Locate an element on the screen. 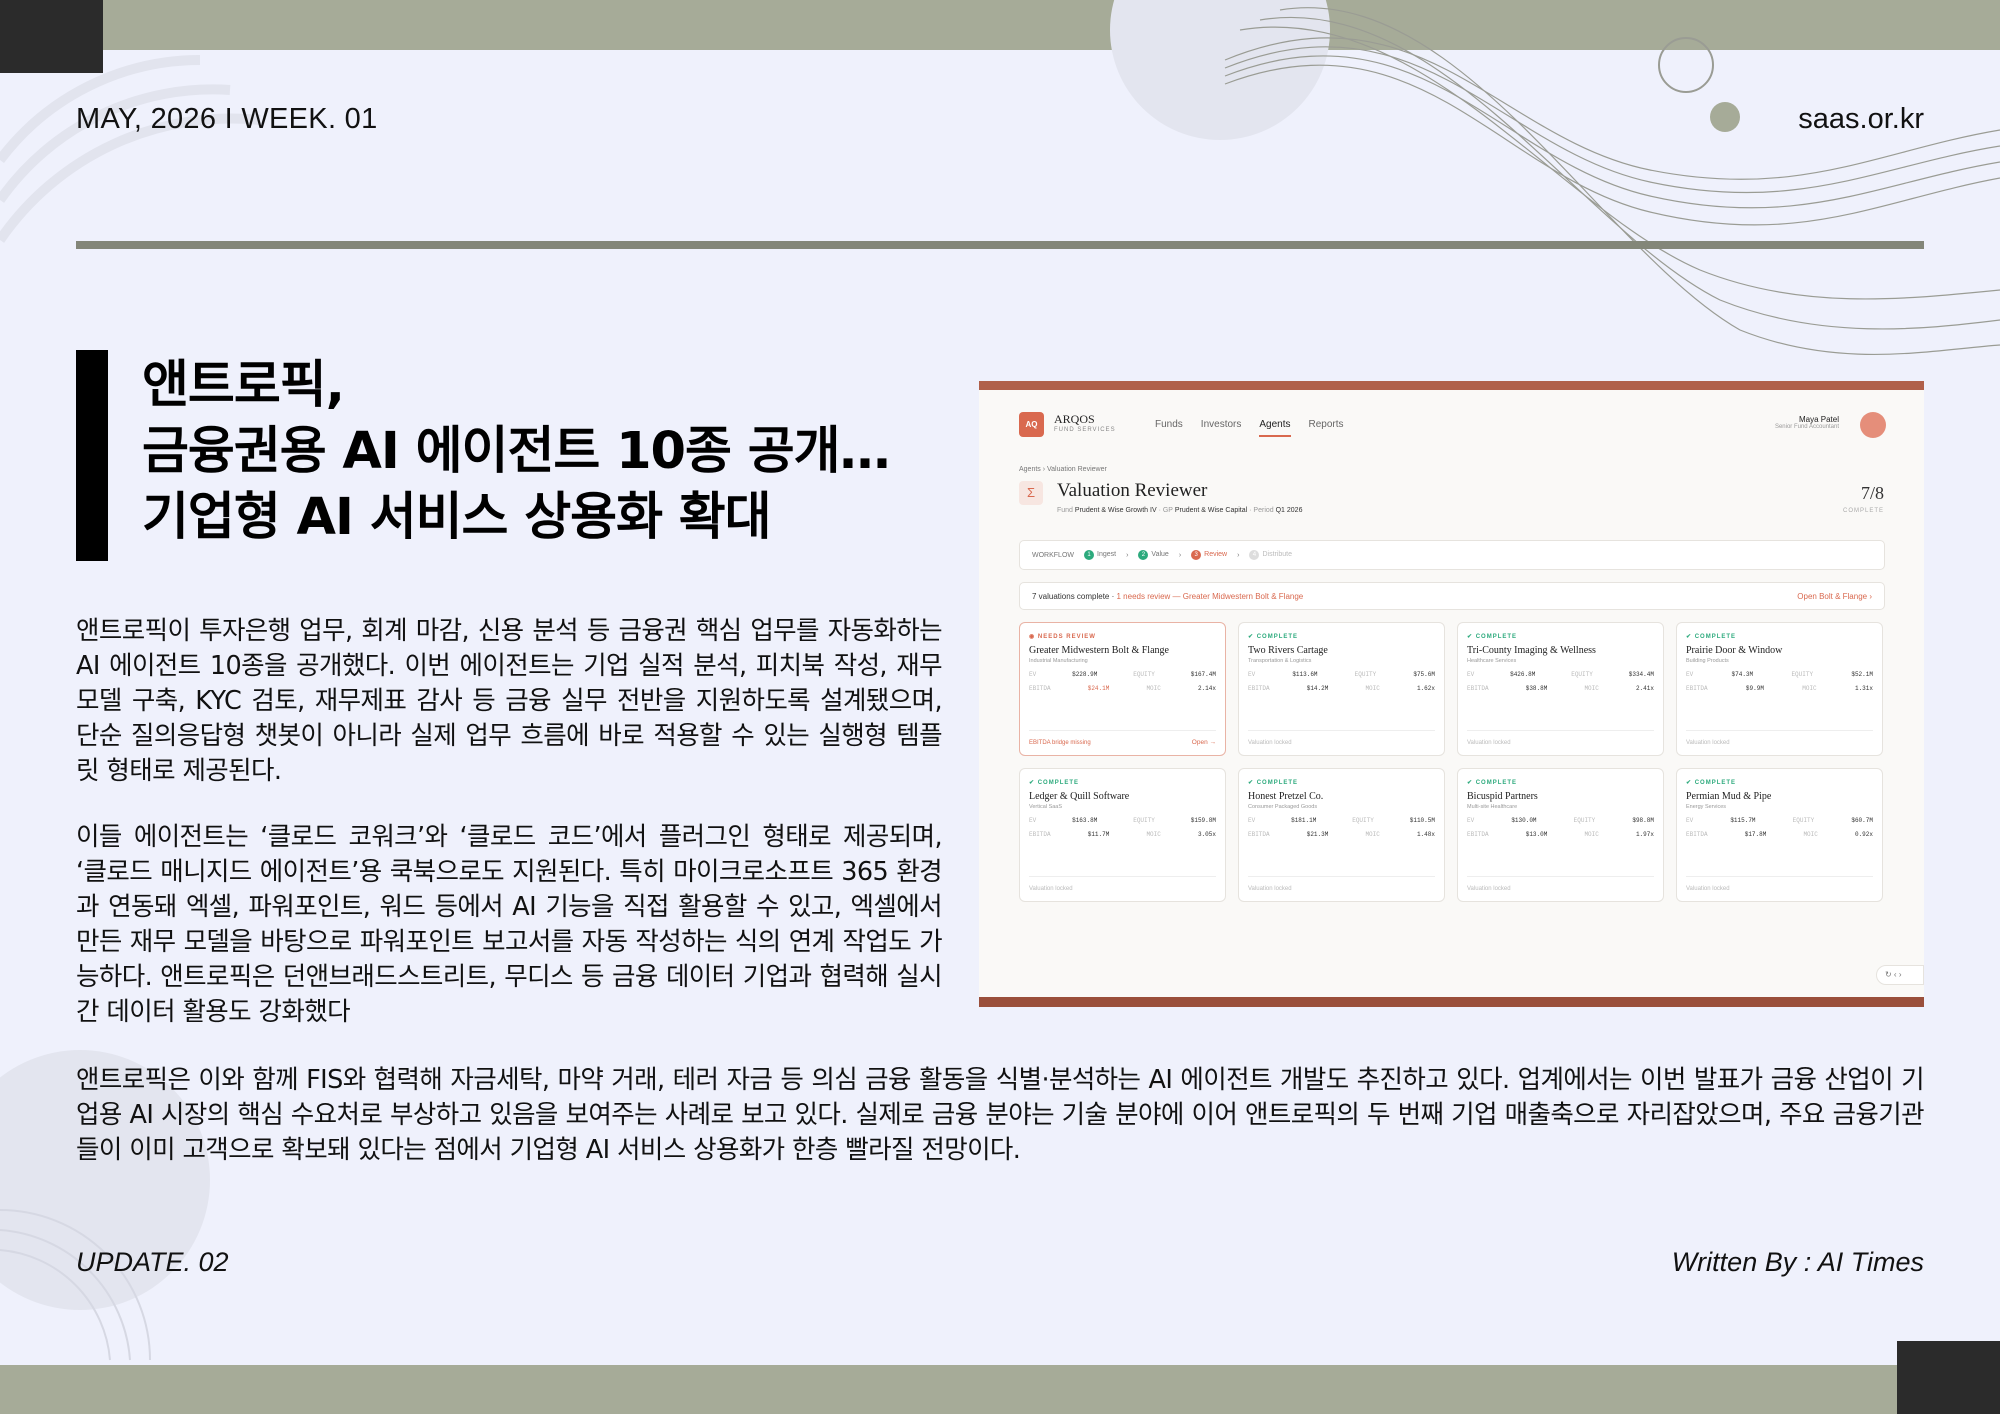 This screenshot has height=1414, width=2000. sigma-icon: Σ is located at coordinates (1031, 493).